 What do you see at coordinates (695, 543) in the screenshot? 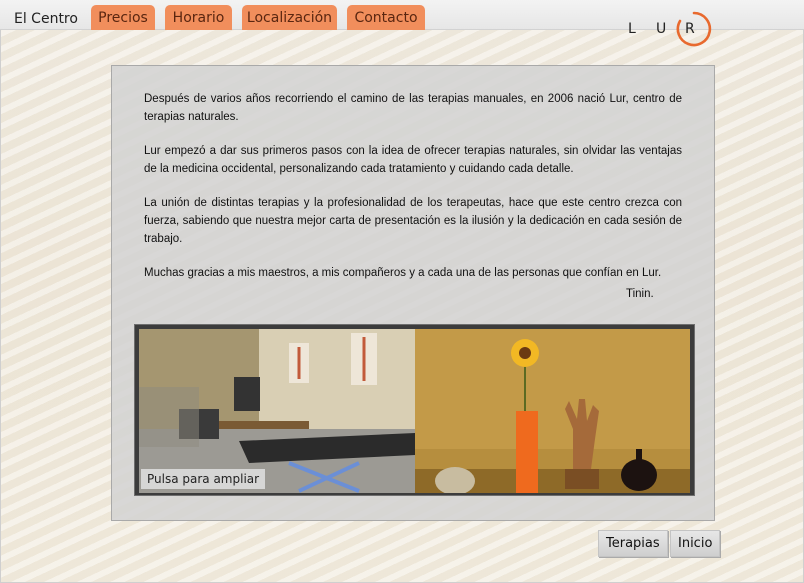
I see `inicio-button: Inicio` at bounding box center [695, 543].